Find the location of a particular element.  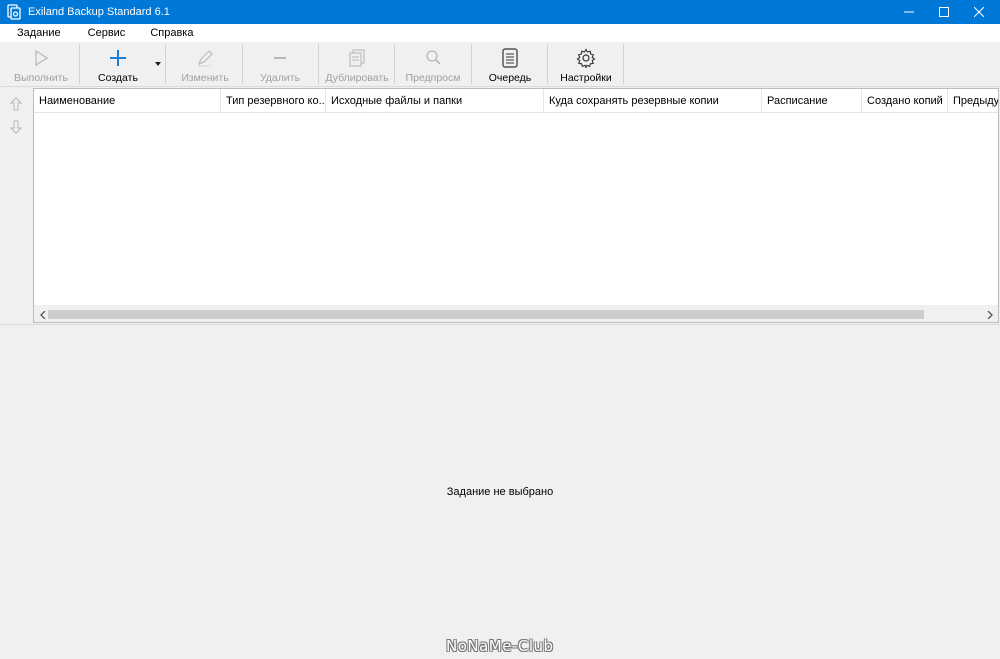

close-button is located at coordinates (978, 12).